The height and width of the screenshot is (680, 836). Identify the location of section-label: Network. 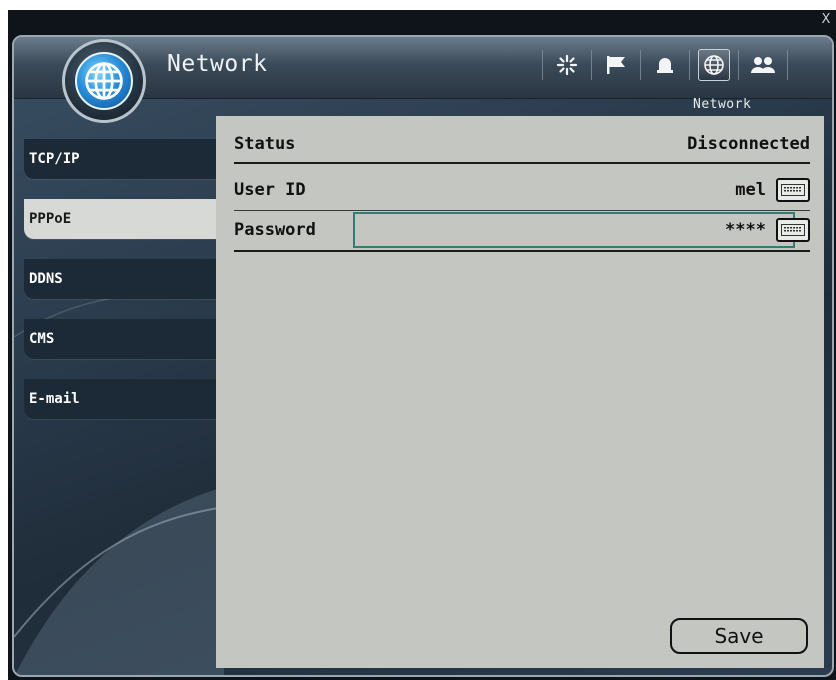
(722, 104).